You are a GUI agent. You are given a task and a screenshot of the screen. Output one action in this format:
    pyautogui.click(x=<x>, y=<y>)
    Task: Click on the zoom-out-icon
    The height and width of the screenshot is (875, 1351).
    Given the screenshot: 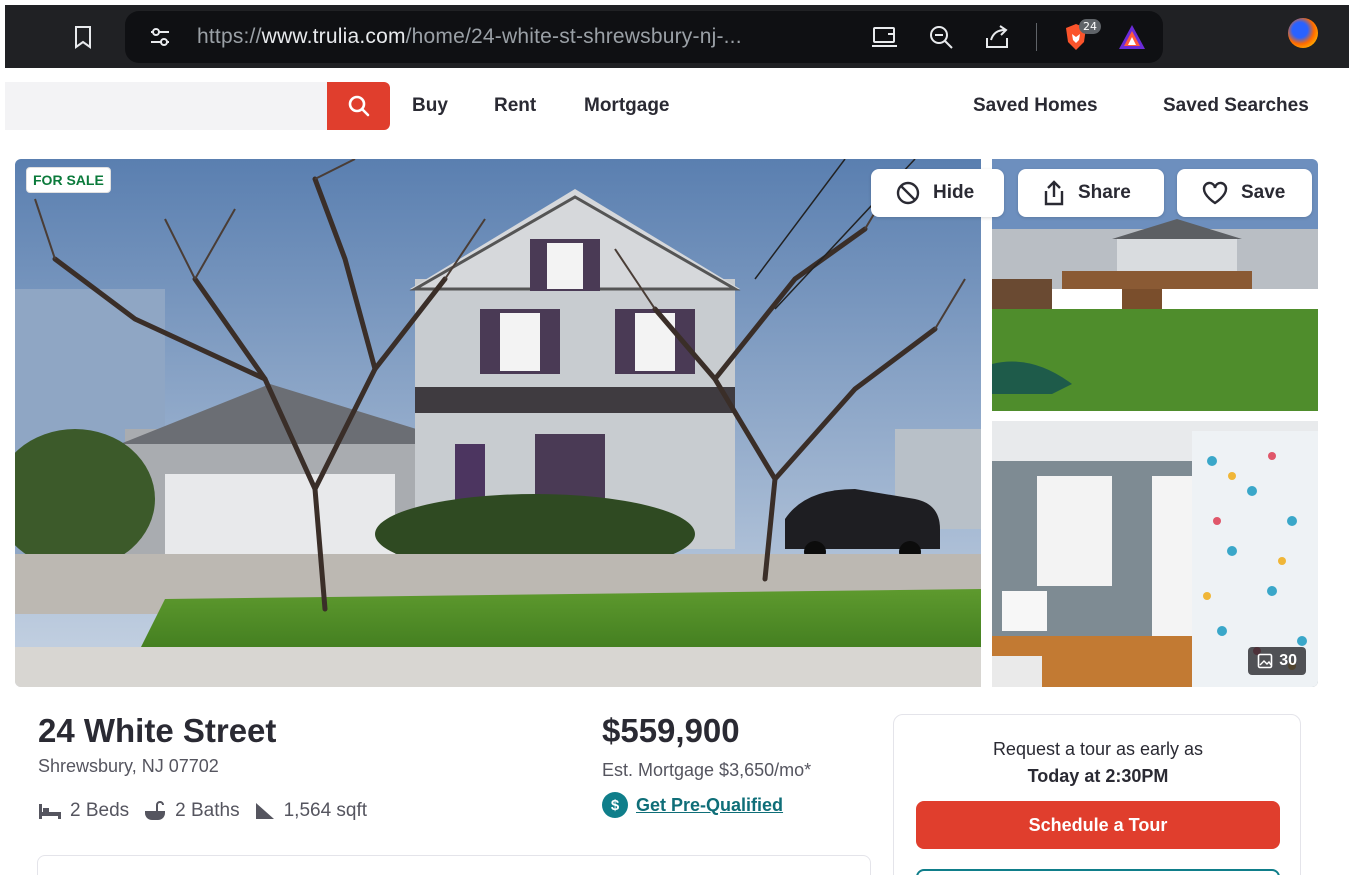 What is the action you would take?
    pyautogui.click(x=941, y=37)
    